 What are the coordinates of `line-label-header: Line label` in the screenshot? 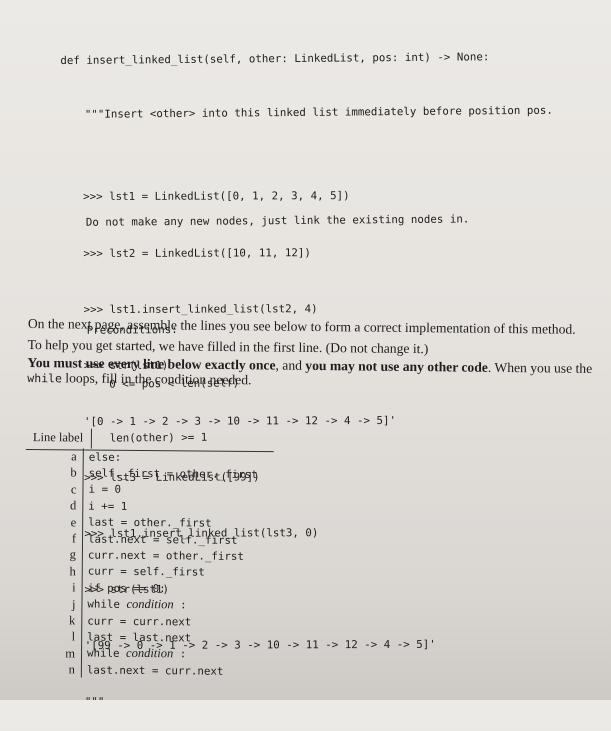 It's located at (57, 438).